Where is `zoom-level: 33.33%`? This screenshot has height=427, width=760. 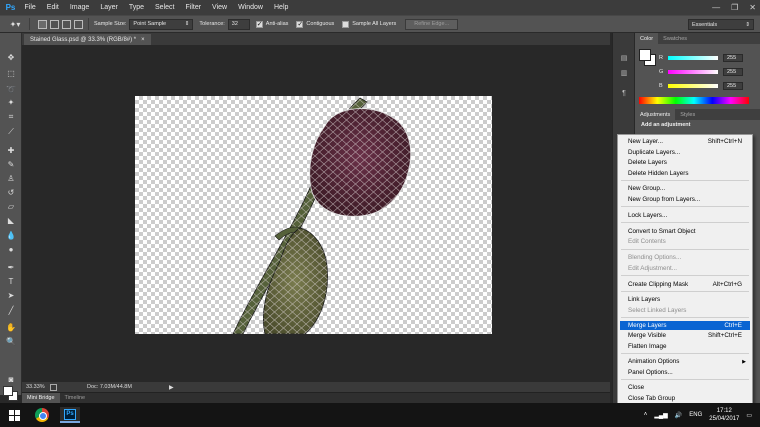 zoom-level: 33.33% is located at coordinates (38, 387).